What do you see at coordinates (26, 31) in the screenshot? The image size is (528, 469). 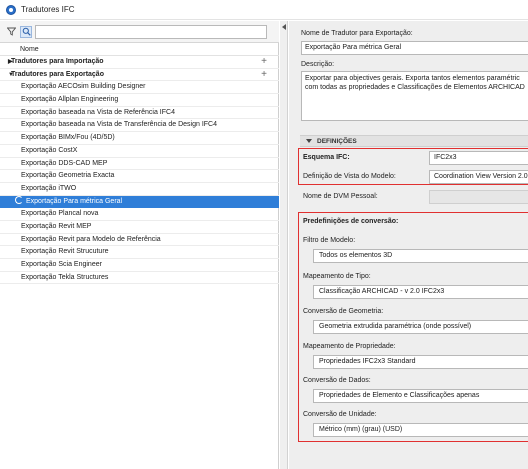 I see `search-icon` at bounding box center [26, 31].